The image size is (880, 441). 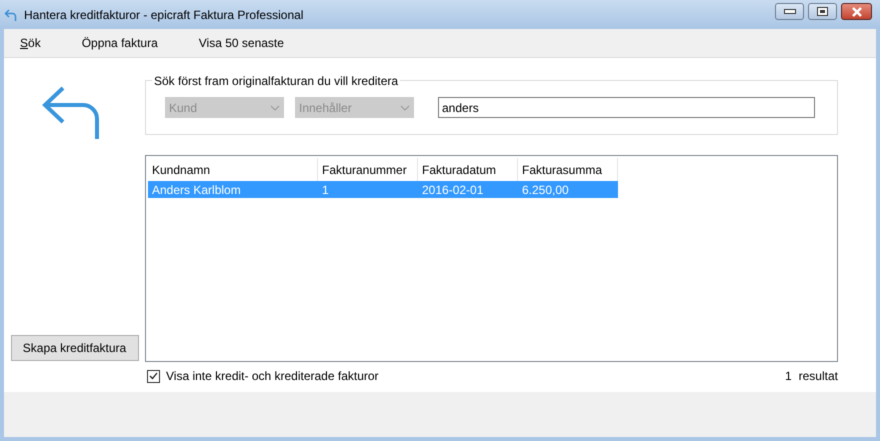 What do you see at coordinates (452, 190) in the screenshot?
I see `table-cell-text: 2016-02-01` at bounding box center [452, 190].